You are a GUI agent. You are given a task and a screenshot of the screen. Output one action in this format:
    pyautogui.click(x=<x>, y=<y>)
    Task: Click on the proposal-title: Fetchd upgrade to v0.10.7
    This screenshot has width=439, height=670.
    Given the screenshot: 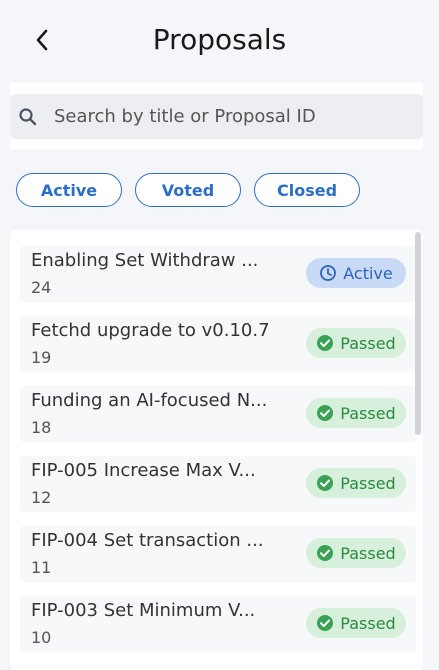 What is the action you would take?
    pyautogui.click(x=150, y=330)
    